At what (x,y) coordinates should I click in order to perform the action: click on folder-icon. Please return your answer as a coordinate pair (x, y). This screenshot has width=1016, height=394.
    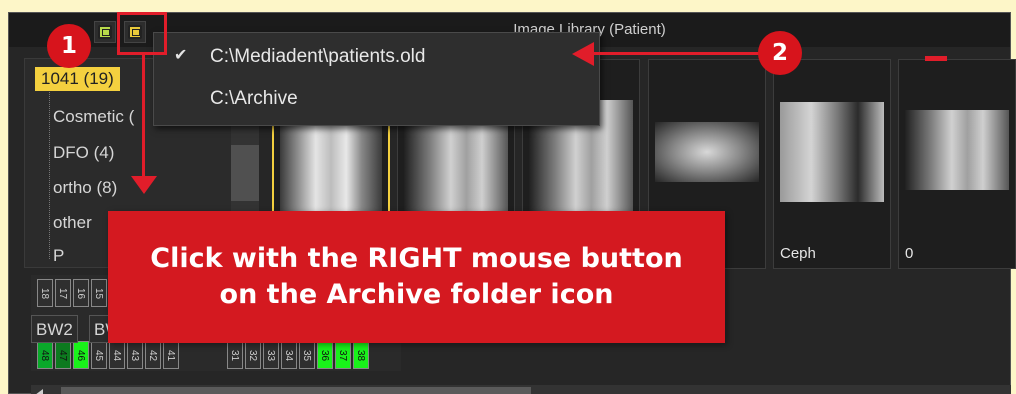
    Looking at the image, I should click on (105, 32).